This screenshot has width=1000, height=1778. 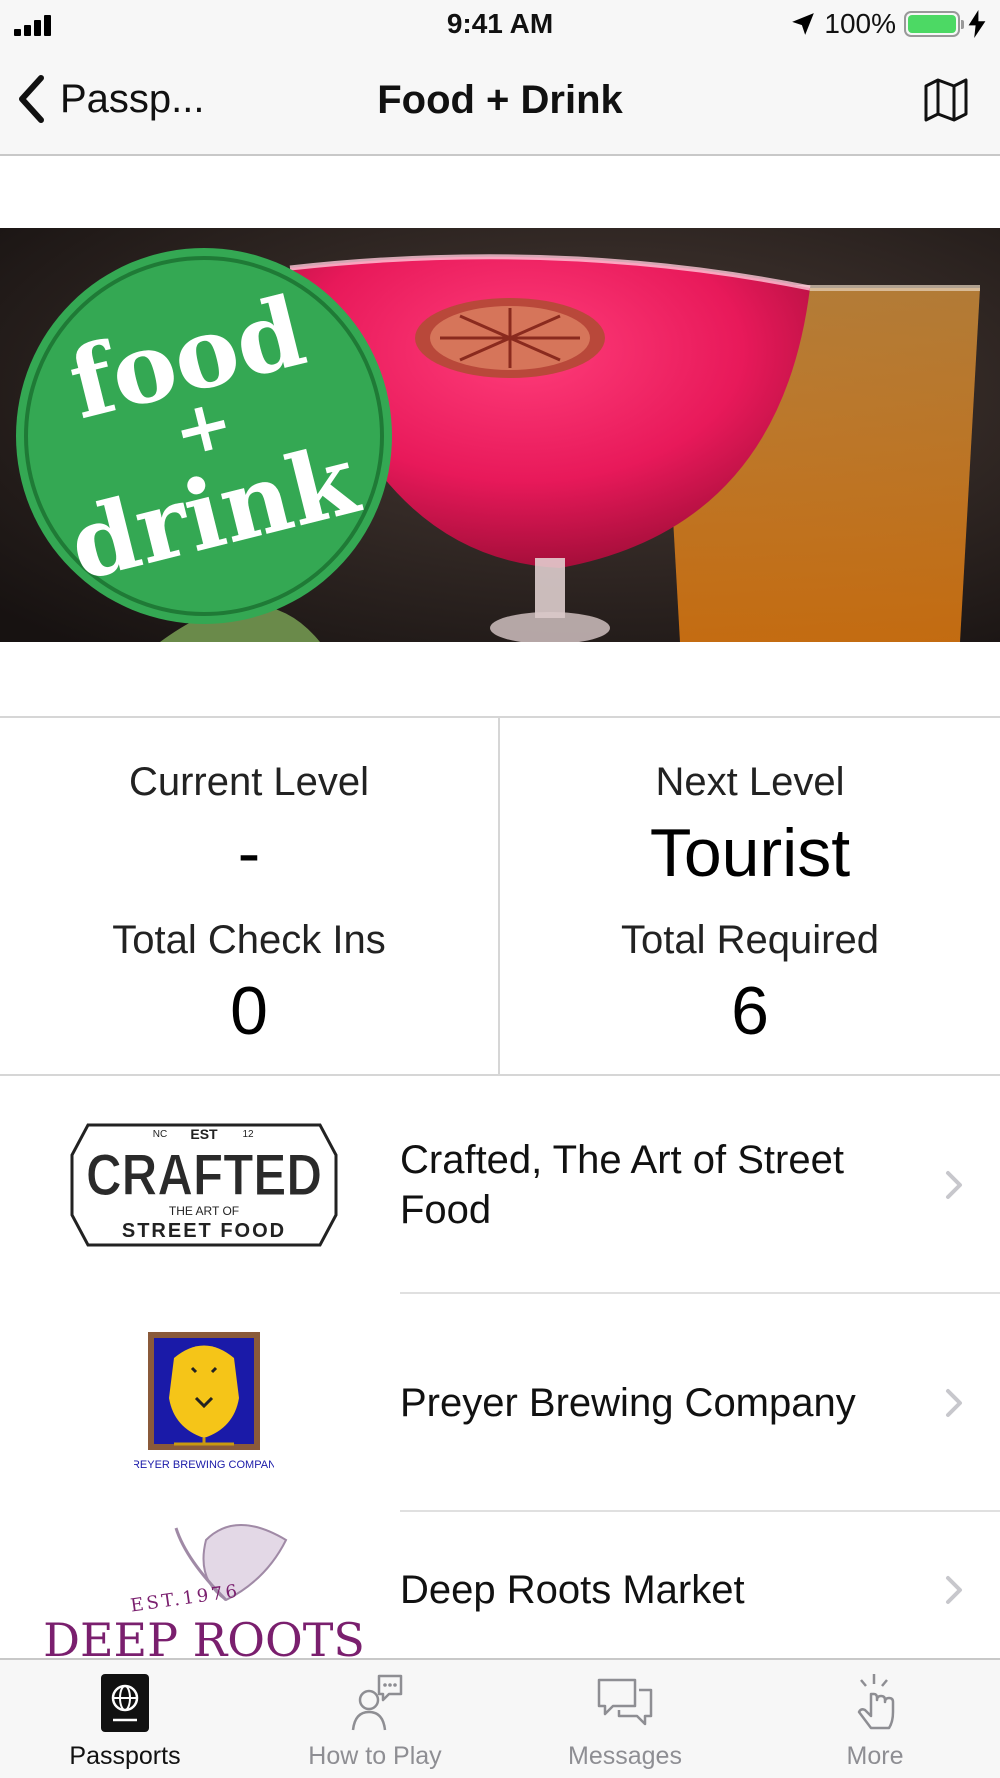 What do you see at coordinates (249, 940) in the screenshot?
I see `total-checkins-label: Total Check Ins` at bounding box center [249, 940].